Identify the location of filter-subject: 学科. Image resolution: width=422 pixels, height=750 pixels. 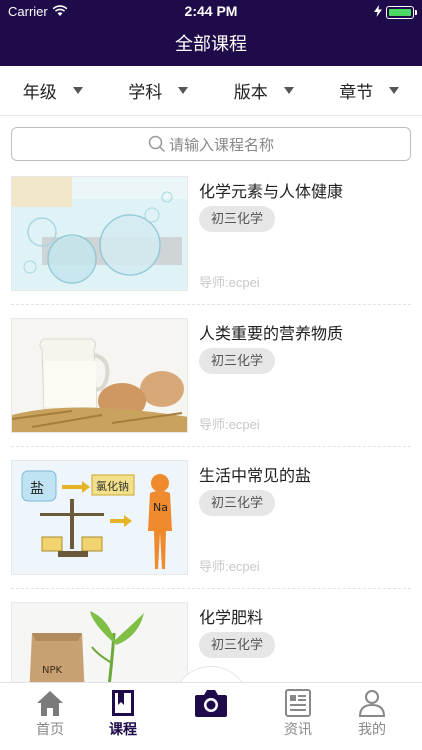
(159, 90).